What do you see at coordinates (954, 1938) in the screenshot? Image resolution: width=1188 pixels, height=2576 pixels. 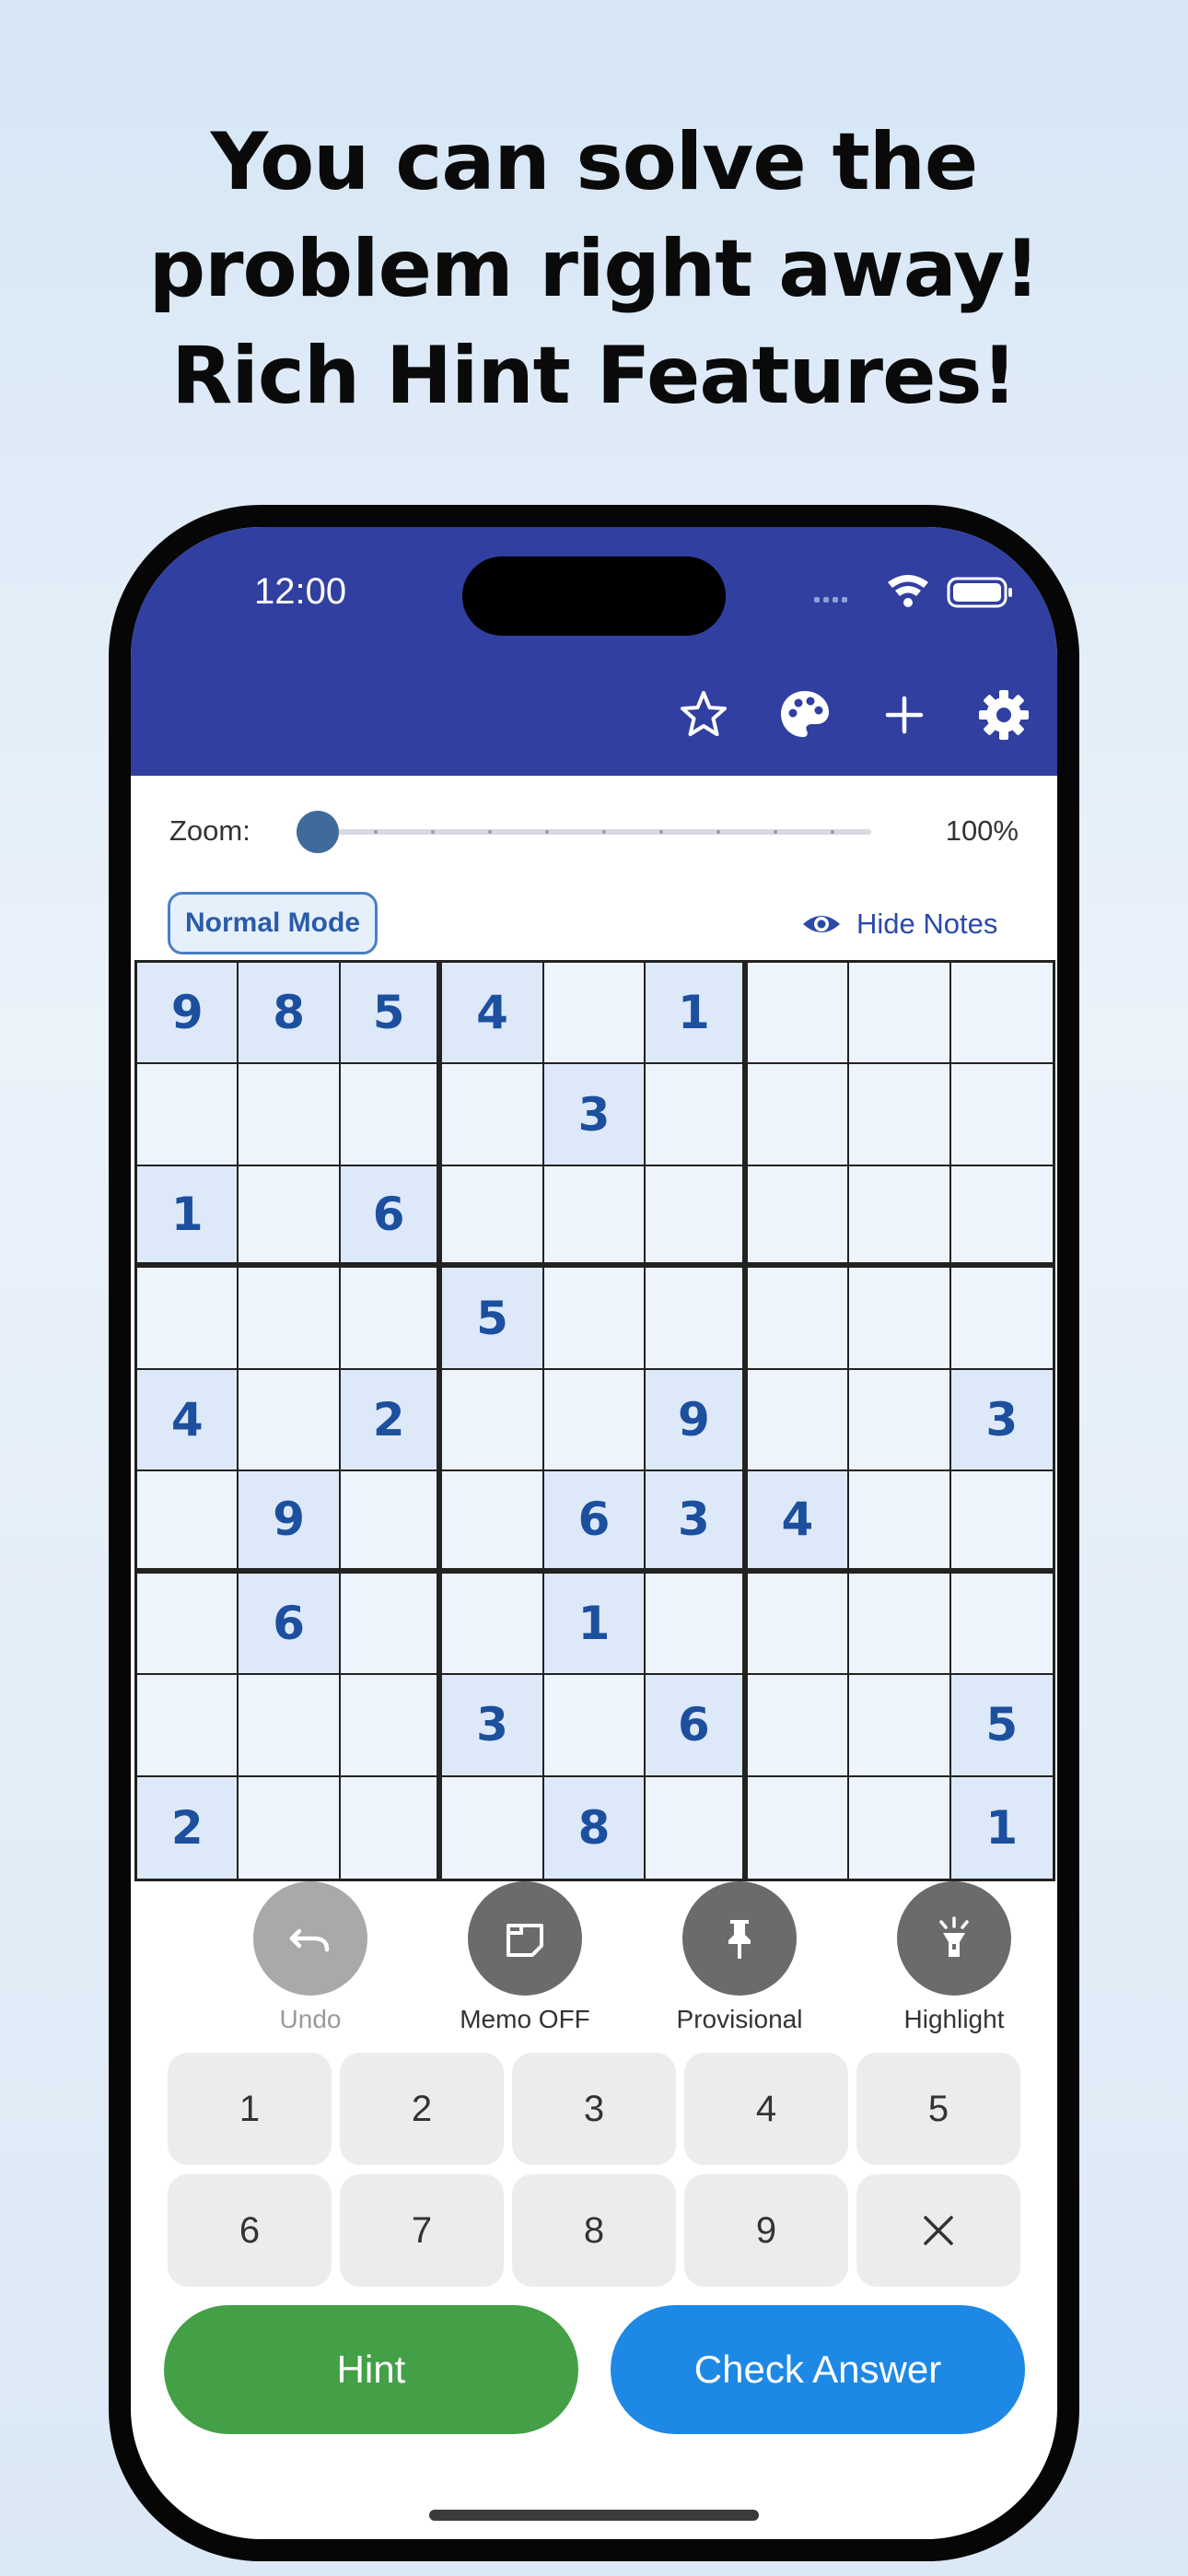 I see `highlight-circle` at bounding box center [954, 1938].